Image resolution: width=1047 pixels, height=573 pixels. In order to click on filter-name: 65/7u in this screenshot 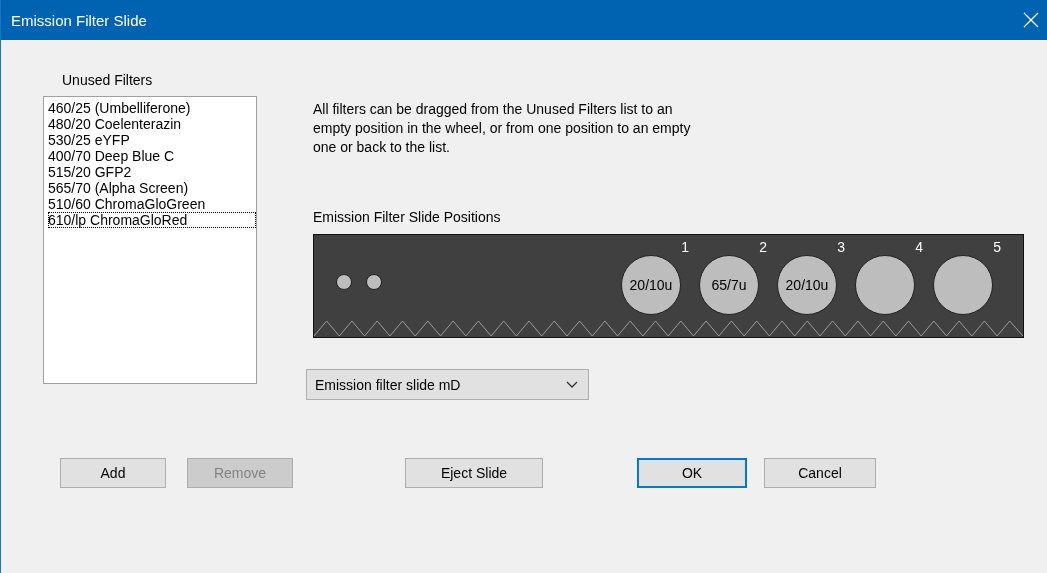, I will do `click(729, 285)`.